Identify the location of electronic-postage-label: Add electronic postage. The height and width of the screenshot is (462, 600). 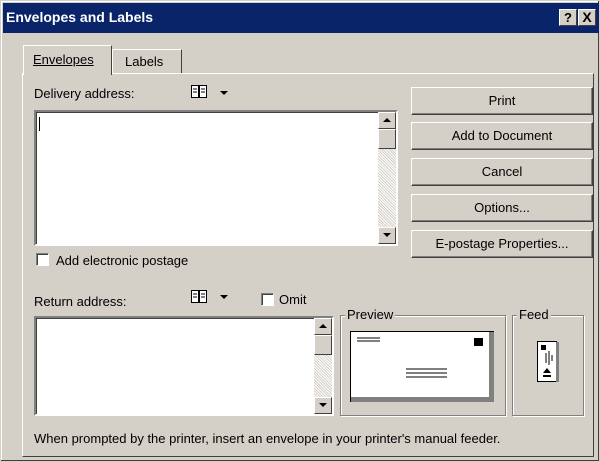
(122, 260).